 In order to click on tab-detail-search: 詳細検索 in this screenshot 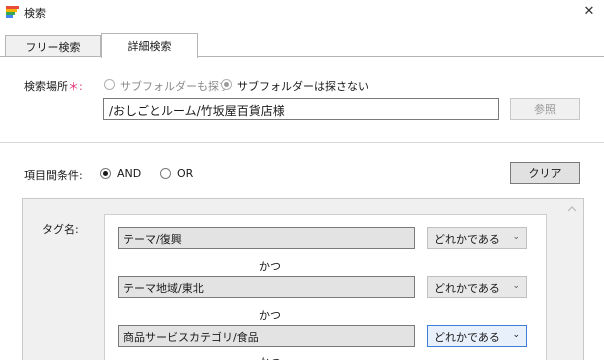, I will do `click(149, 45)`.